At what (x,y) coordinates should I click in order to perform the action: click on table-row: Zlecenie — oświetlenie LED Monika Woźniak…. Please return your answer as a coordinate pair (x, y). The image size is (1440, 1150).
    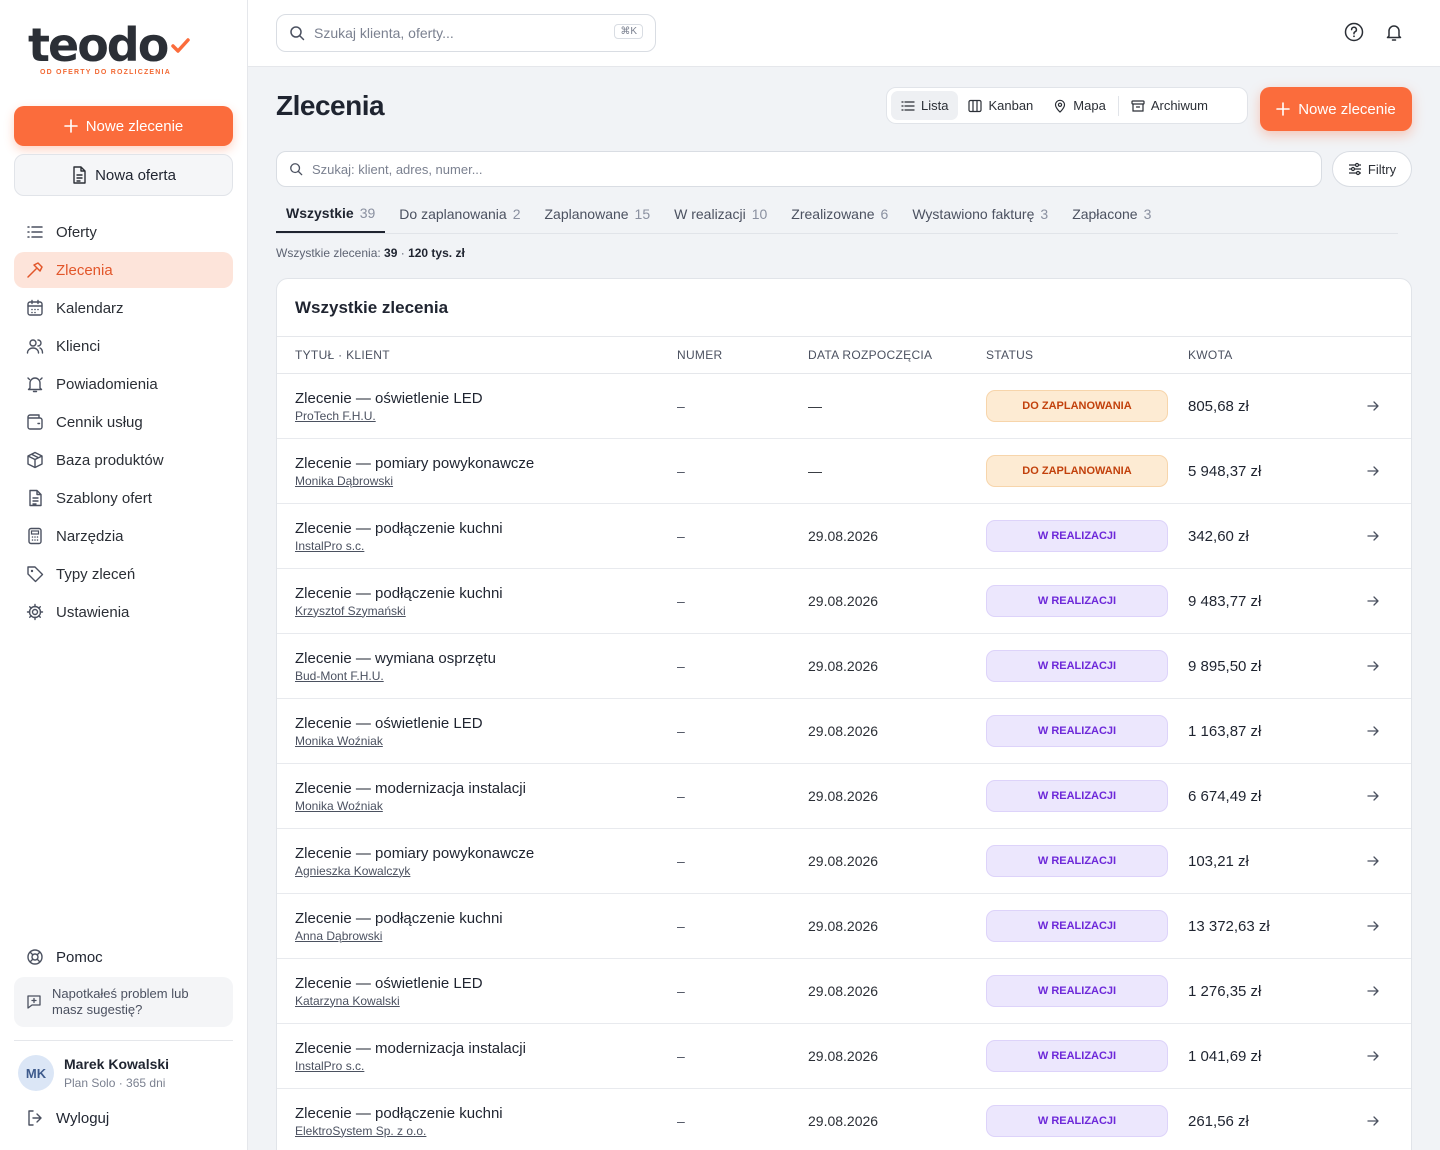
    Looking at the image, I should click on (844, 731).